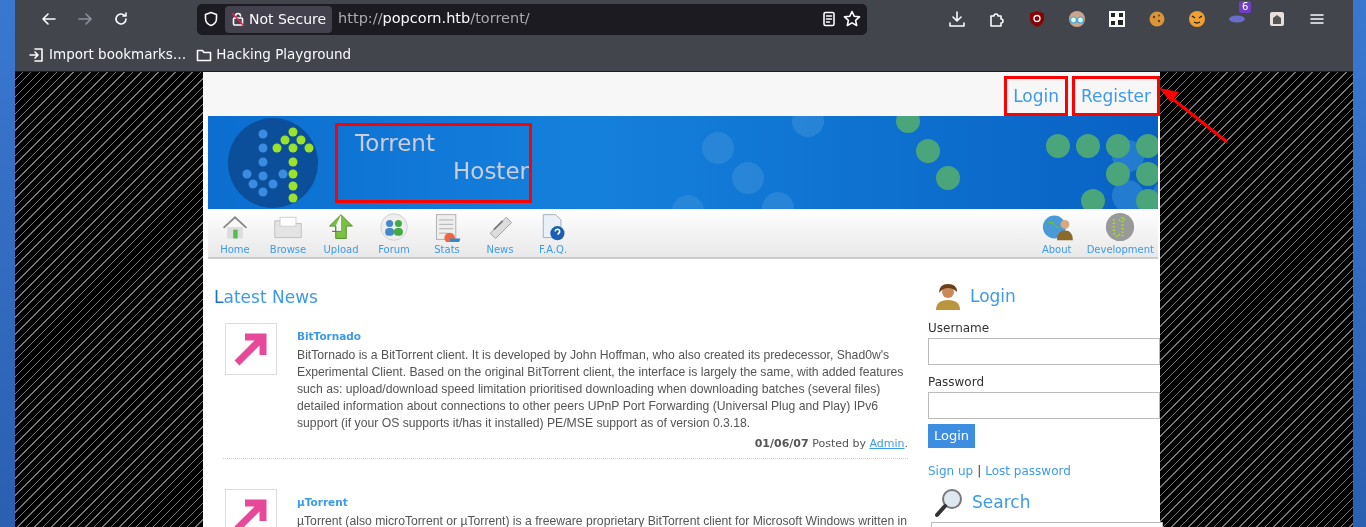 Image resolution: width=1366 pixels, height=527 pixels. I want to click on site-title: Torrent, so click(395, 142).